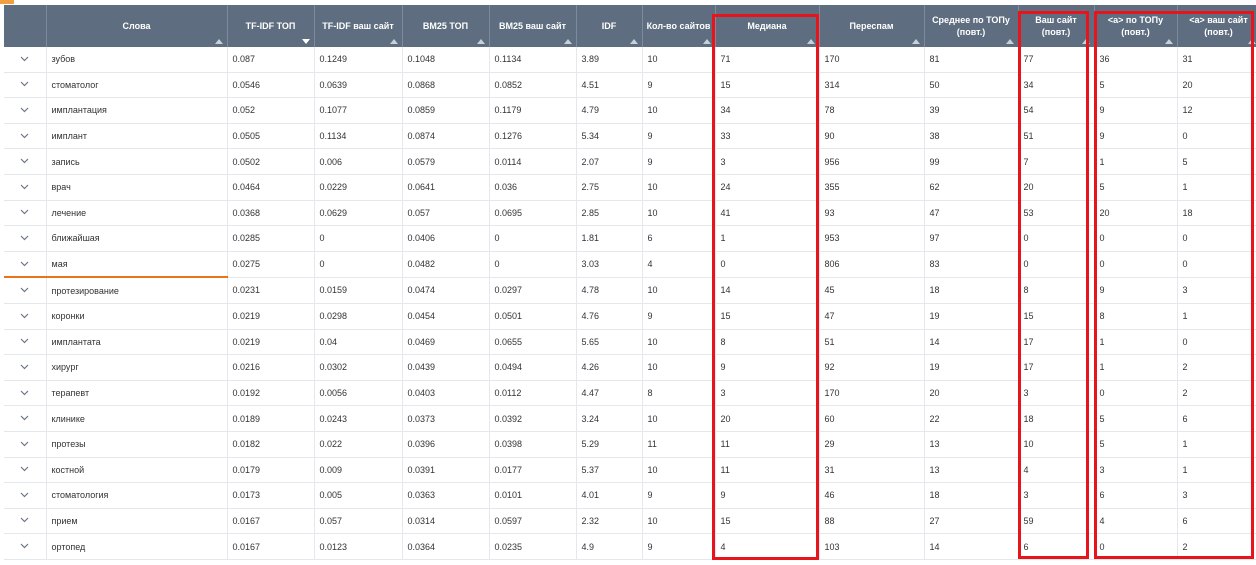  I want to click on header-links-top: <a> по ТОПу (повт.), so click(1136, 26).